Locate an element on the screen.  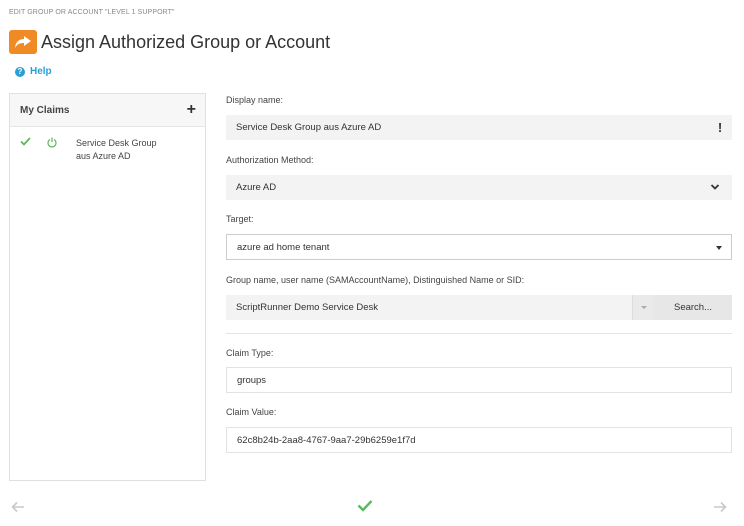
auth-method-label: Authorization Method: is located at coordinates (270, 160).